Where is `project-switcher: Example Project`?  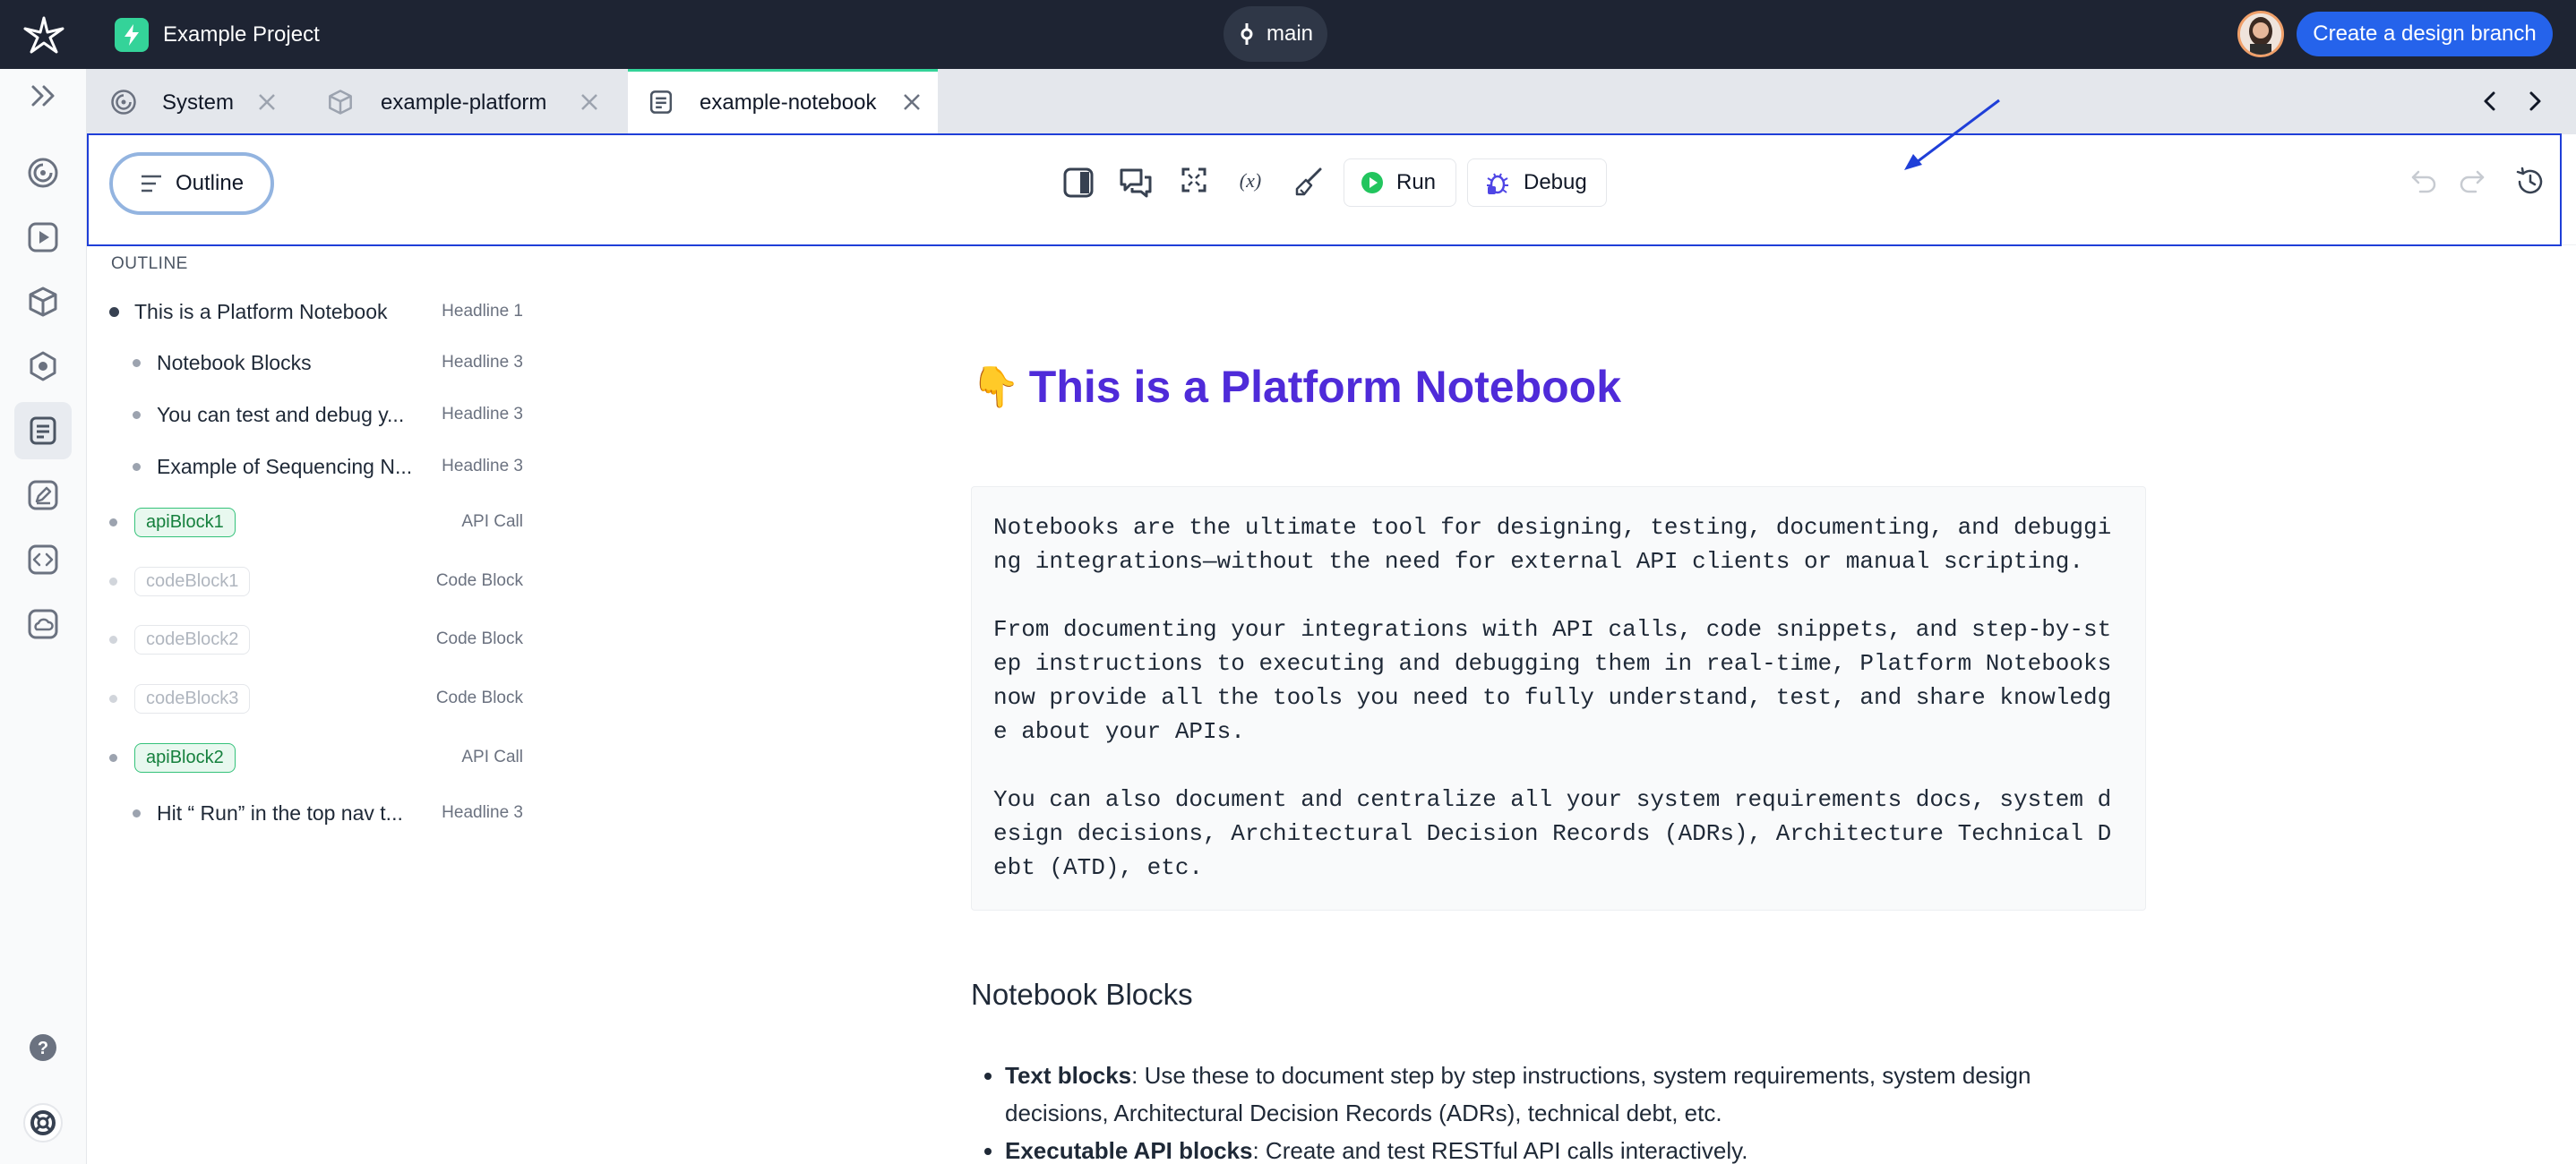
project-switcher: Example Project is located at coordinates (217, 34).